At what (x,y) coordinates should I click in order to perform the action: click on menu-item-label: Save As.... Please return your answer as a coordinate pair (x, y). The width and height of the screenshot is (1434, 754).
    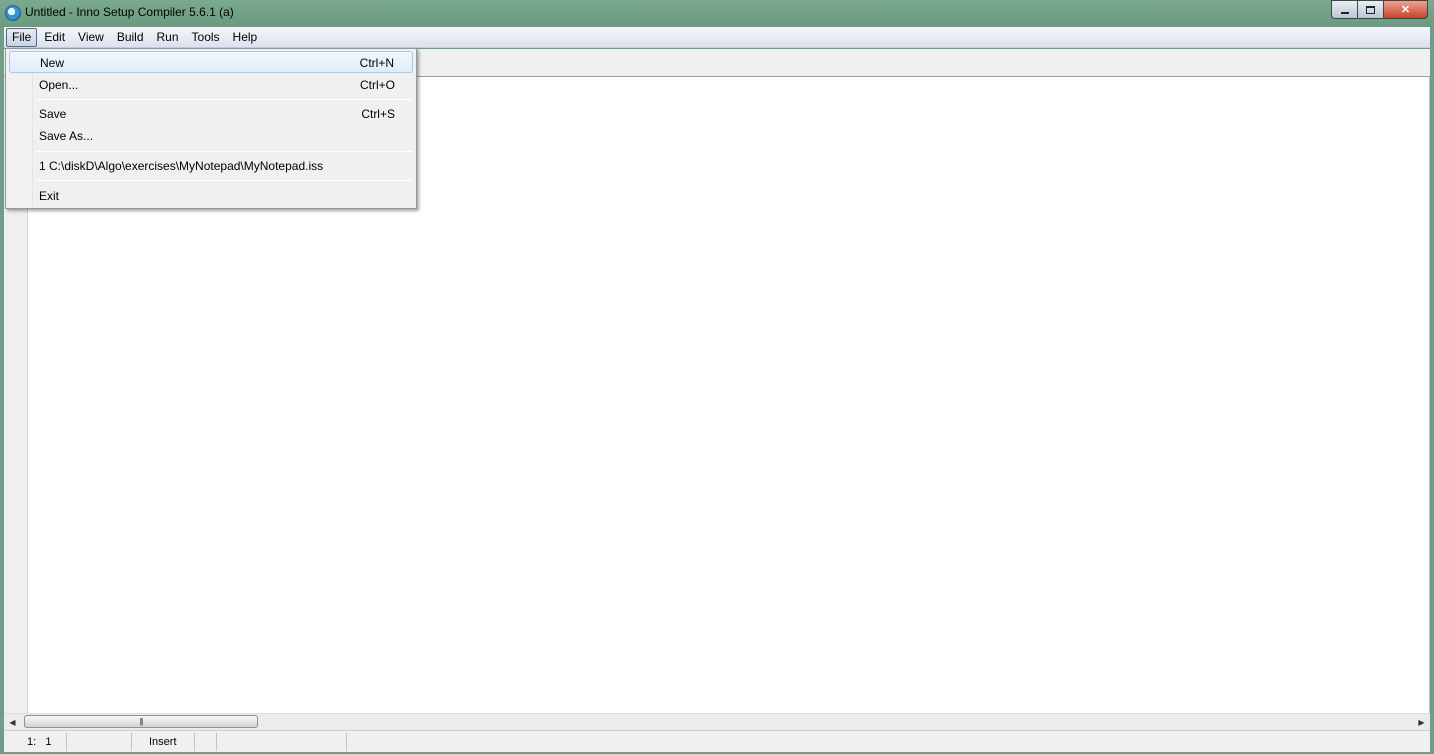
    Looking at the image, I should click on (66, 136).